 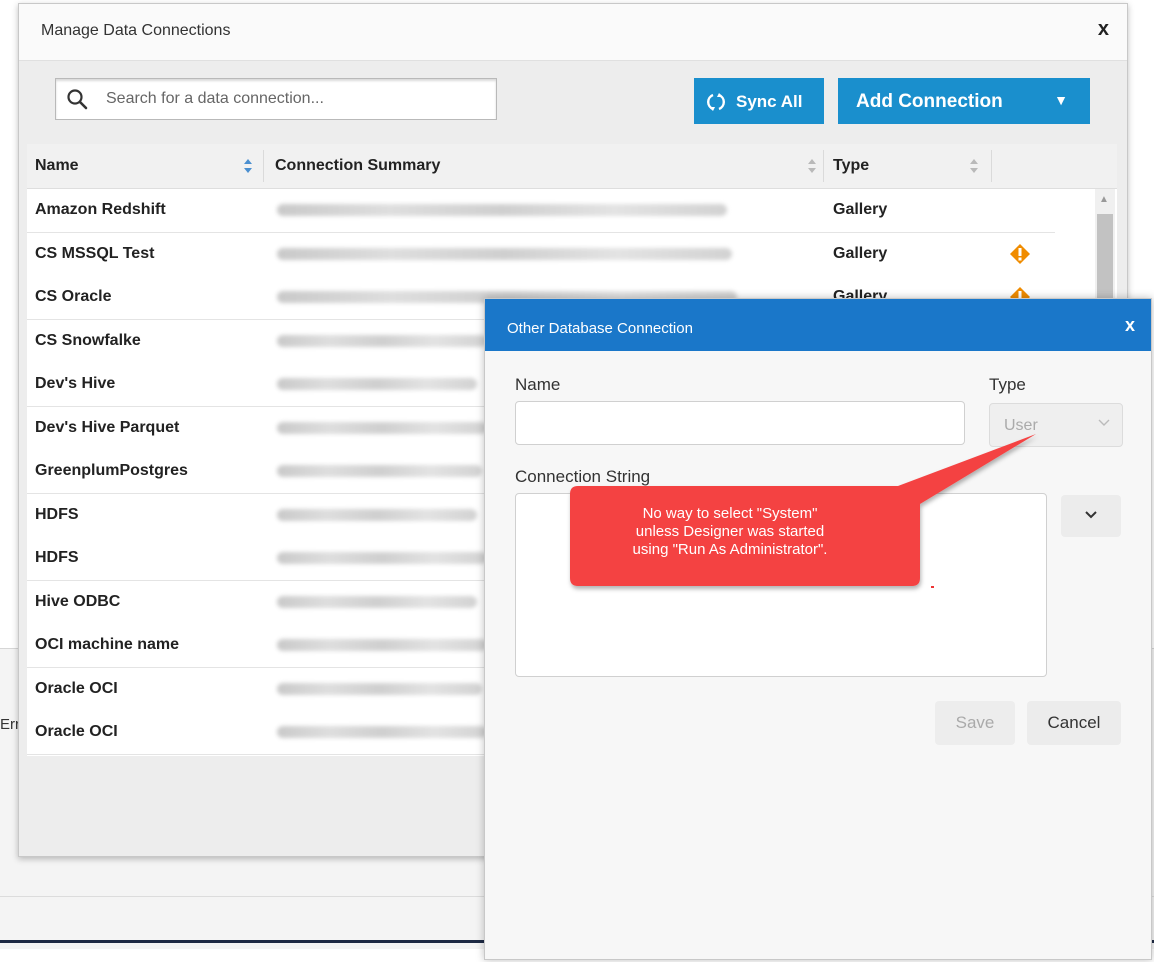 I want to click on sync-all-button: Sync All, so click(x=759, y=101).